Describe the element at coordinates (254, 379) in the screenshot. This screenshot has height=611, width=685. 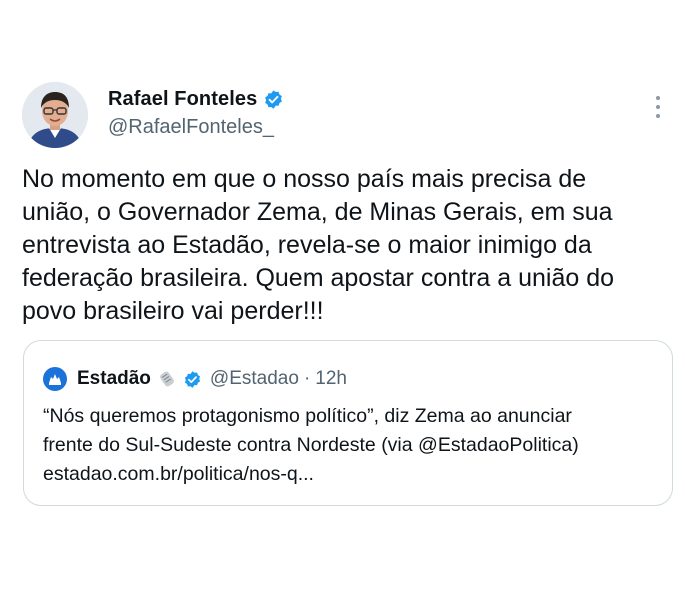
I see `quoted-handle: @Estadao` at that location.